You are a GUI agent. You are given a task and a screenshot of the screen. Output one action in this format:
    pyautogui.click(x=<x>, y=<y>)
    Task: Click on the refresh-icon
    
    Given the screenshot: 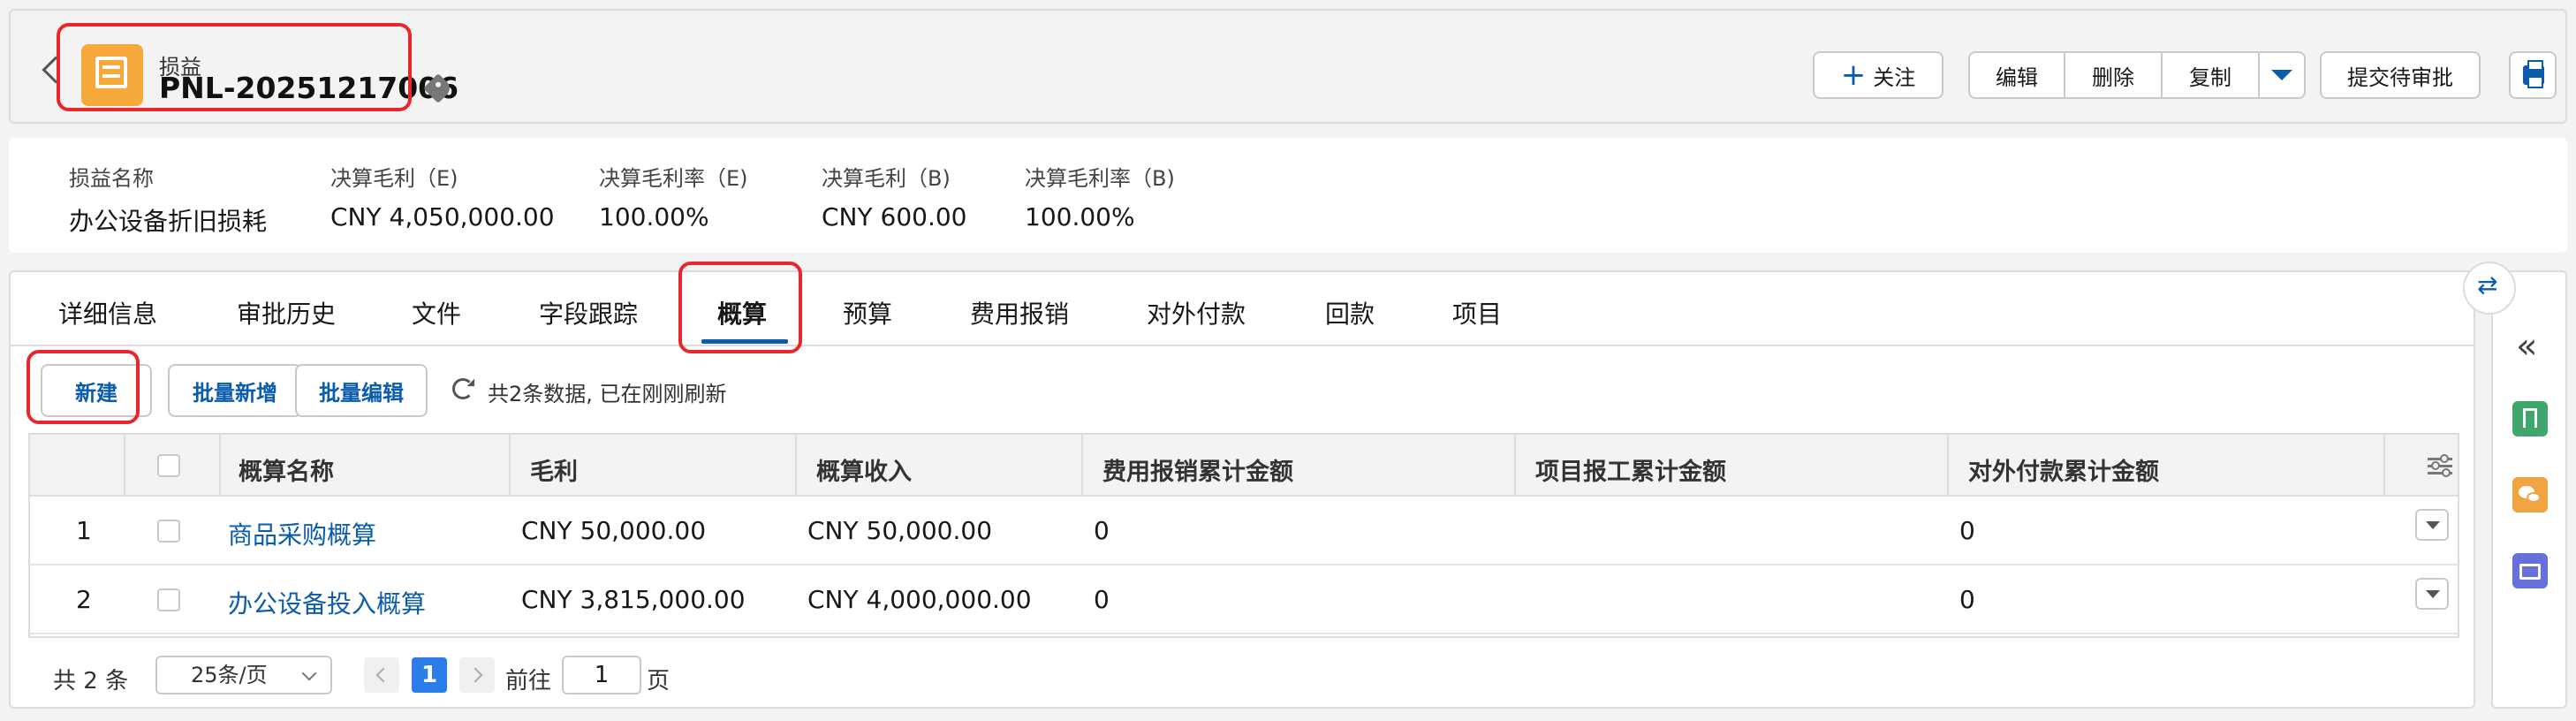 What is the action you would take?
    pyautogui.click(x=463, y=388)
    